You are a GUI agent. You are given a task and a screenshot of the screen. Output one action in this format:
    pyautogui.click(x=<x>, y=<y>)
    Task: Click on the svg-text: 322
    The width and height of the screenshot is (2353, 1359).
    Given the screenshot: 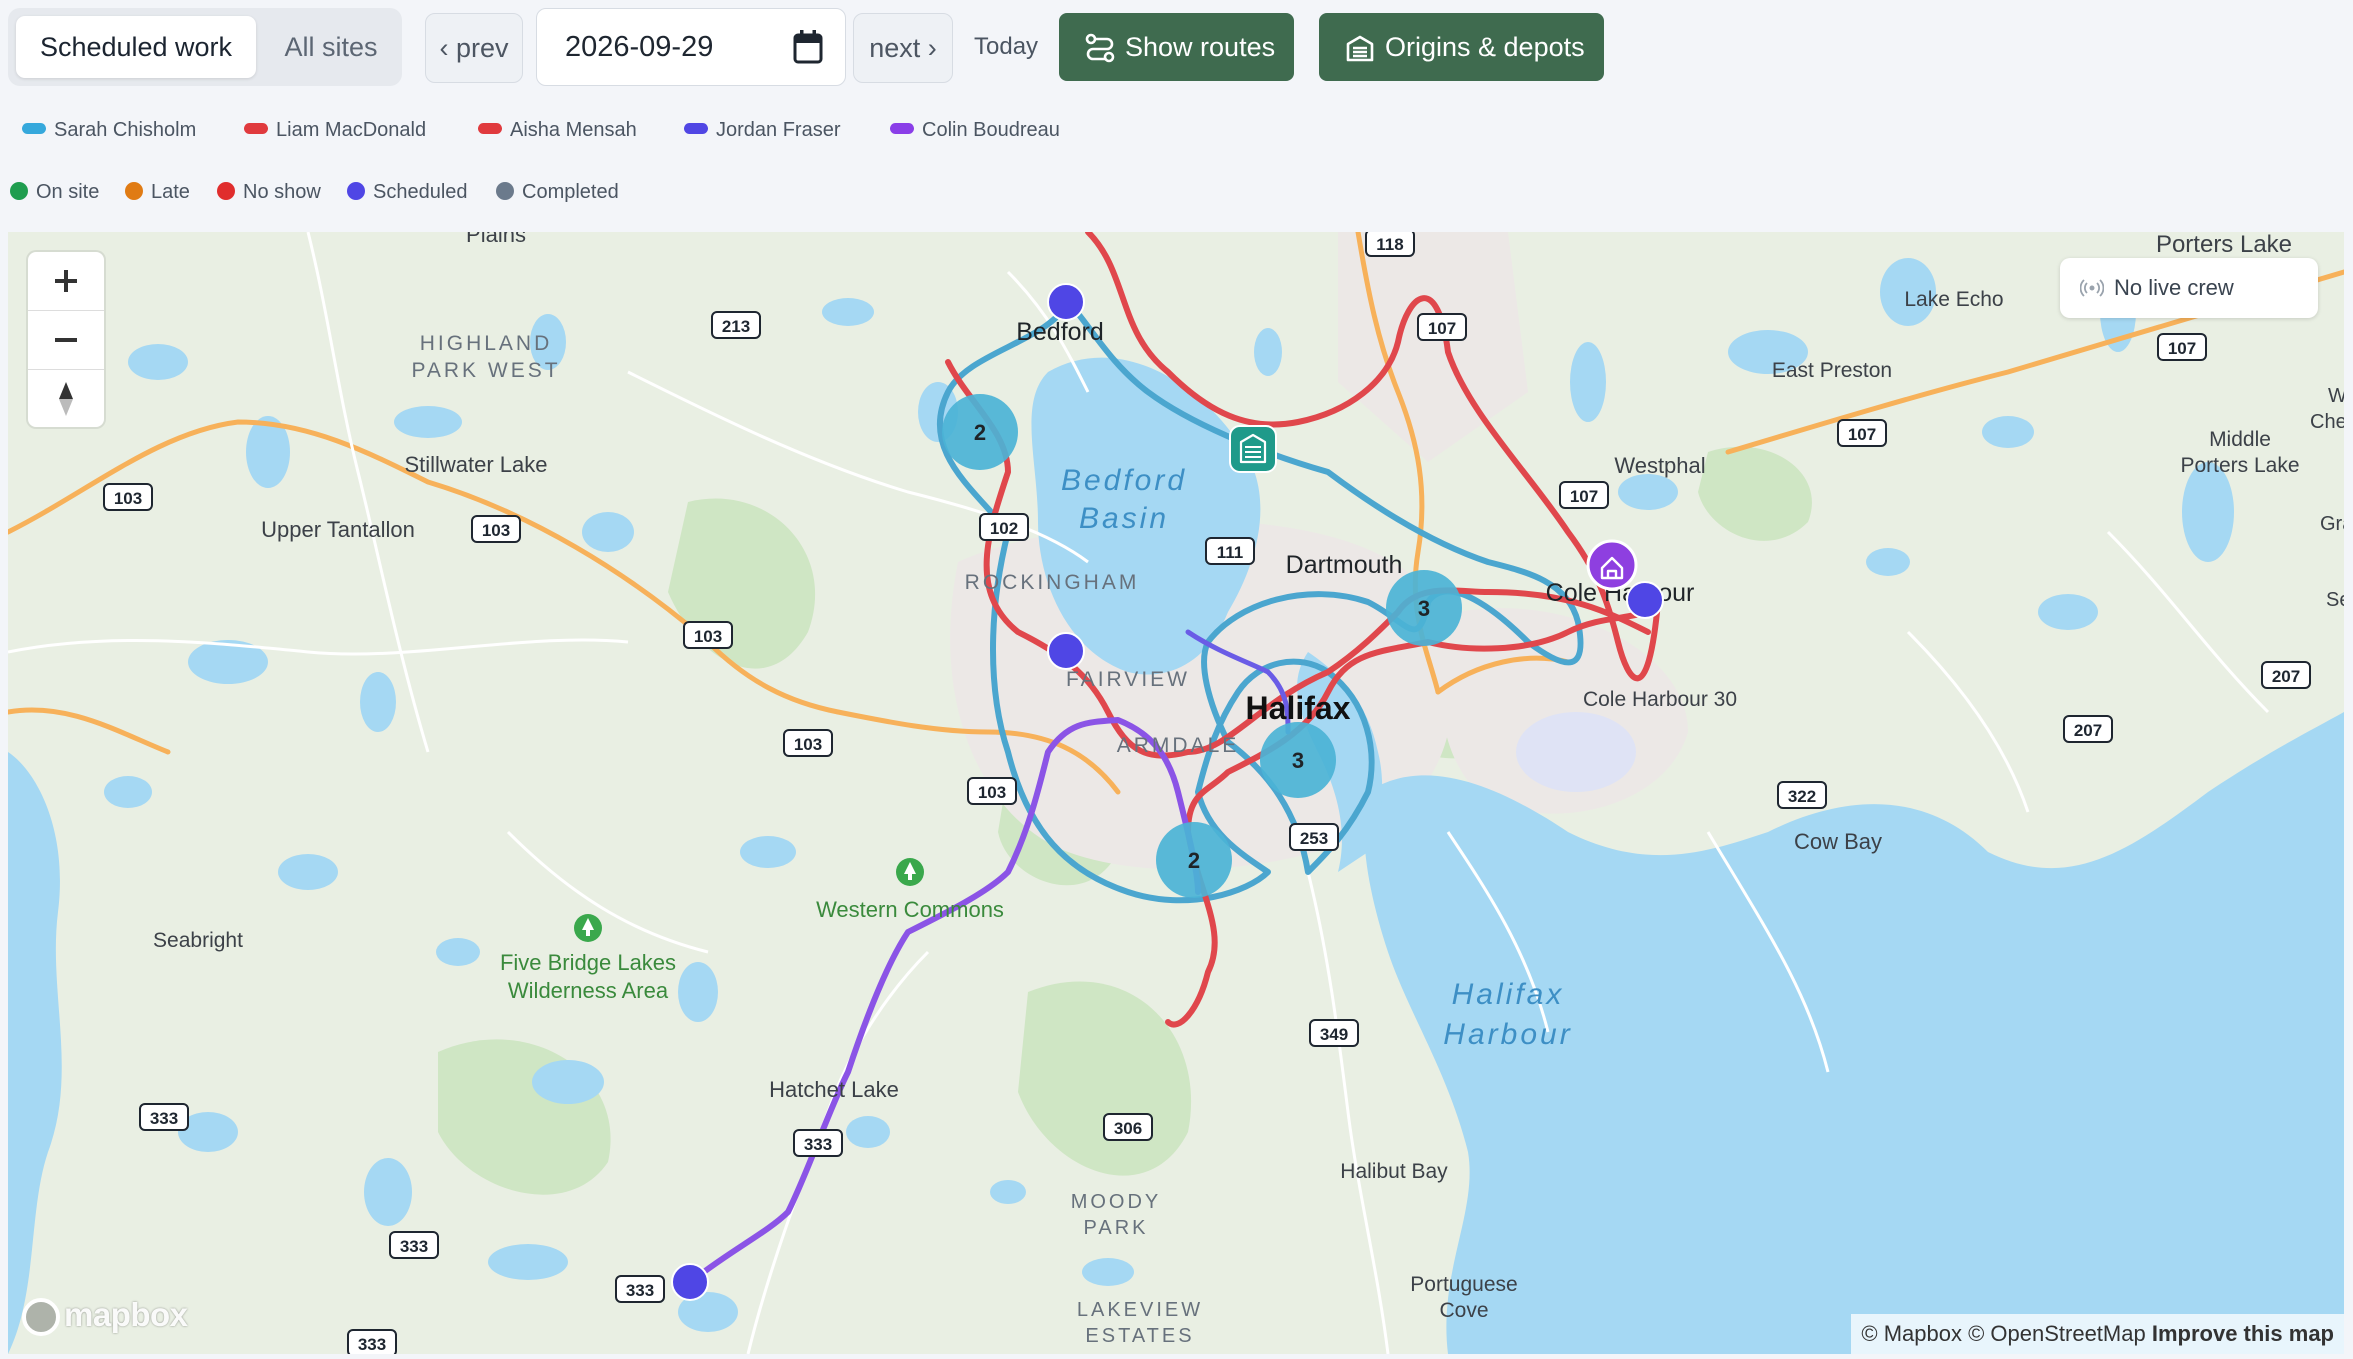 What is the action you would take?
    pyautogui.click(x=1802, y=796)
    